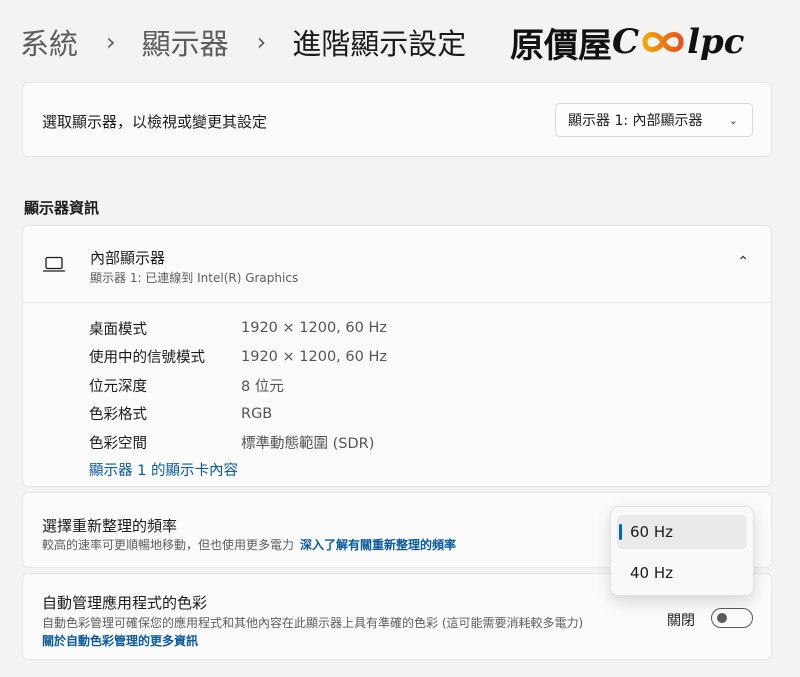 Image resolution: width=800 pixels, height=677 pixels. What do you see at coordinates (743, 262) in the screenshot?
I see `chevron-up-icon: ⌃` at bounding box center [743, 262].